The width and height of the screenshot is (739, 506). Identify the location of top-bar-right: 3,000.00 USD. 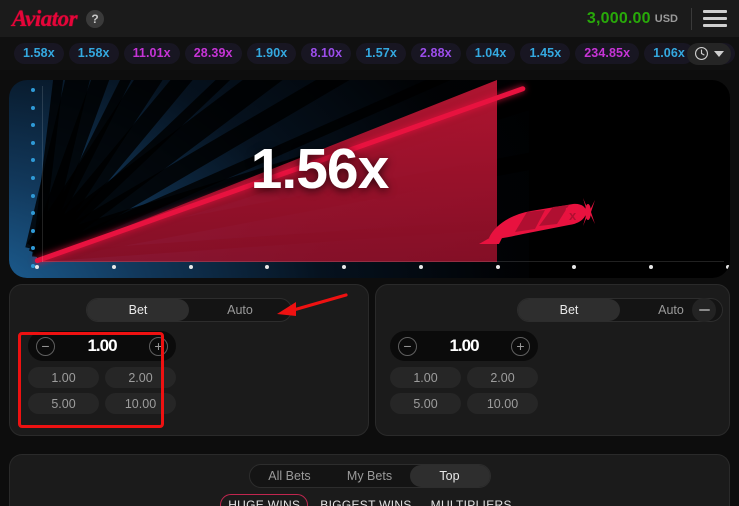
(663, 18).